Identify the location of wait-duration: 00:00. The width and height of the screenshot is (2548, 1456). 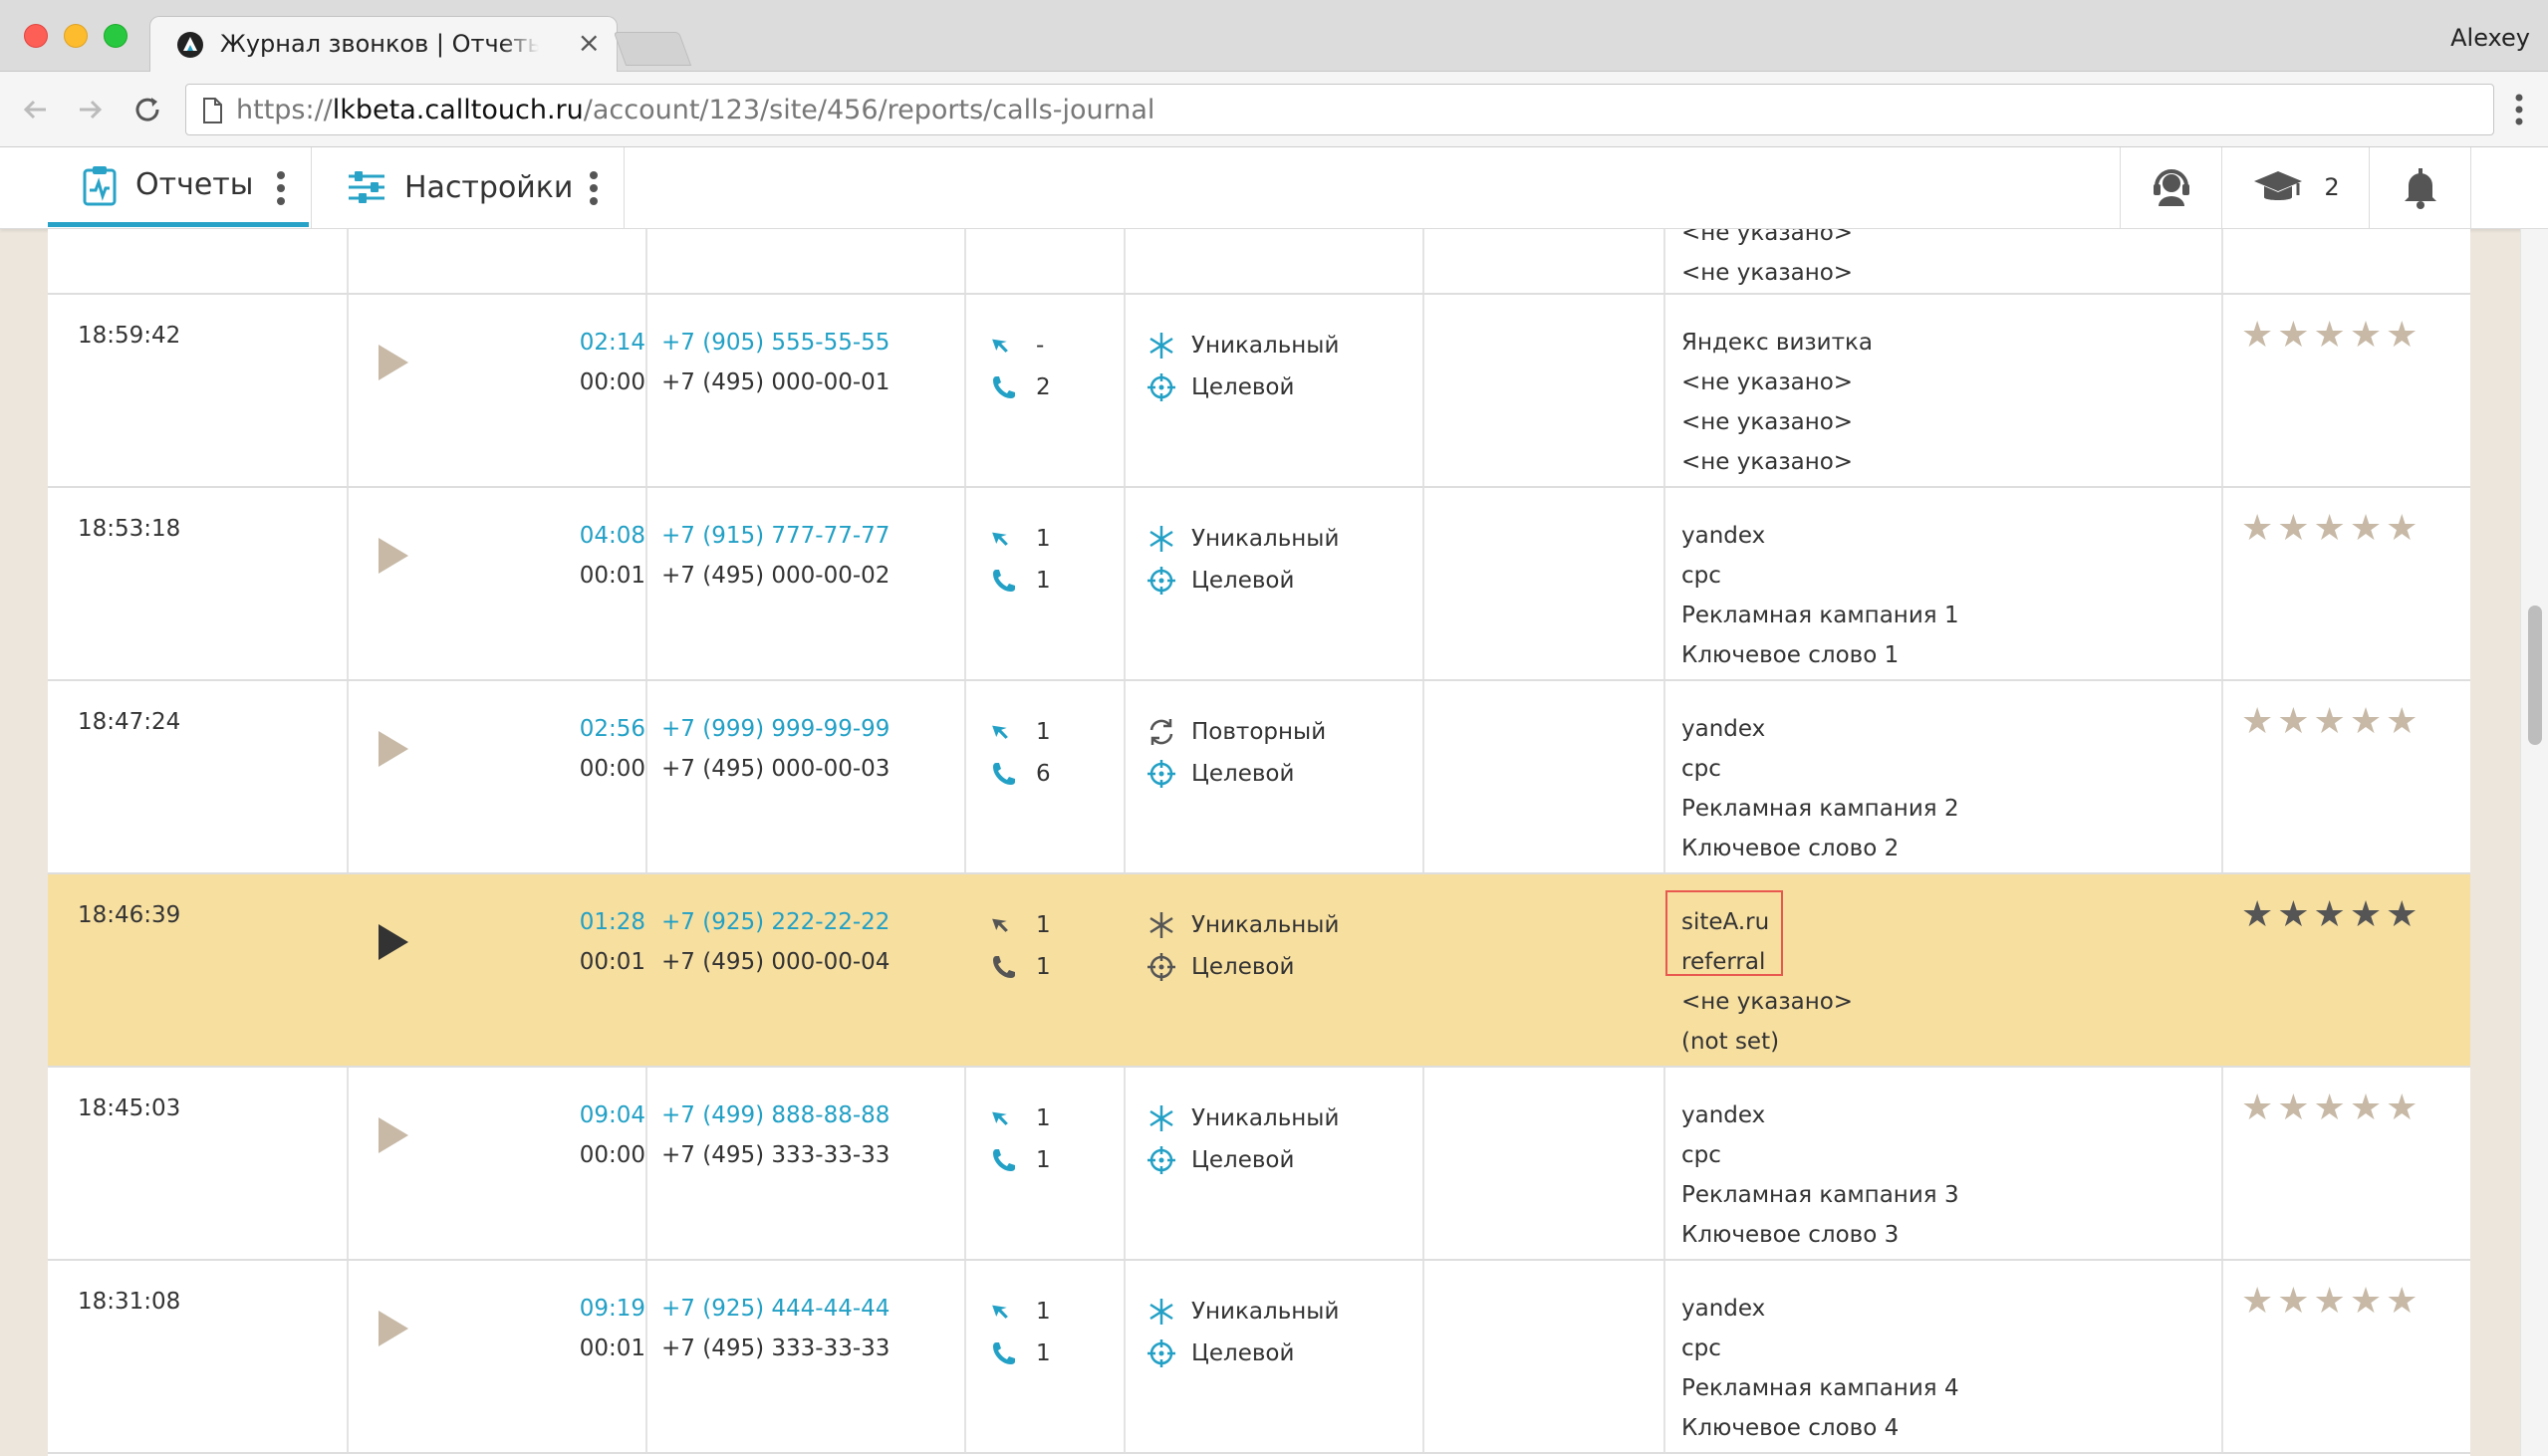
(612, 769).